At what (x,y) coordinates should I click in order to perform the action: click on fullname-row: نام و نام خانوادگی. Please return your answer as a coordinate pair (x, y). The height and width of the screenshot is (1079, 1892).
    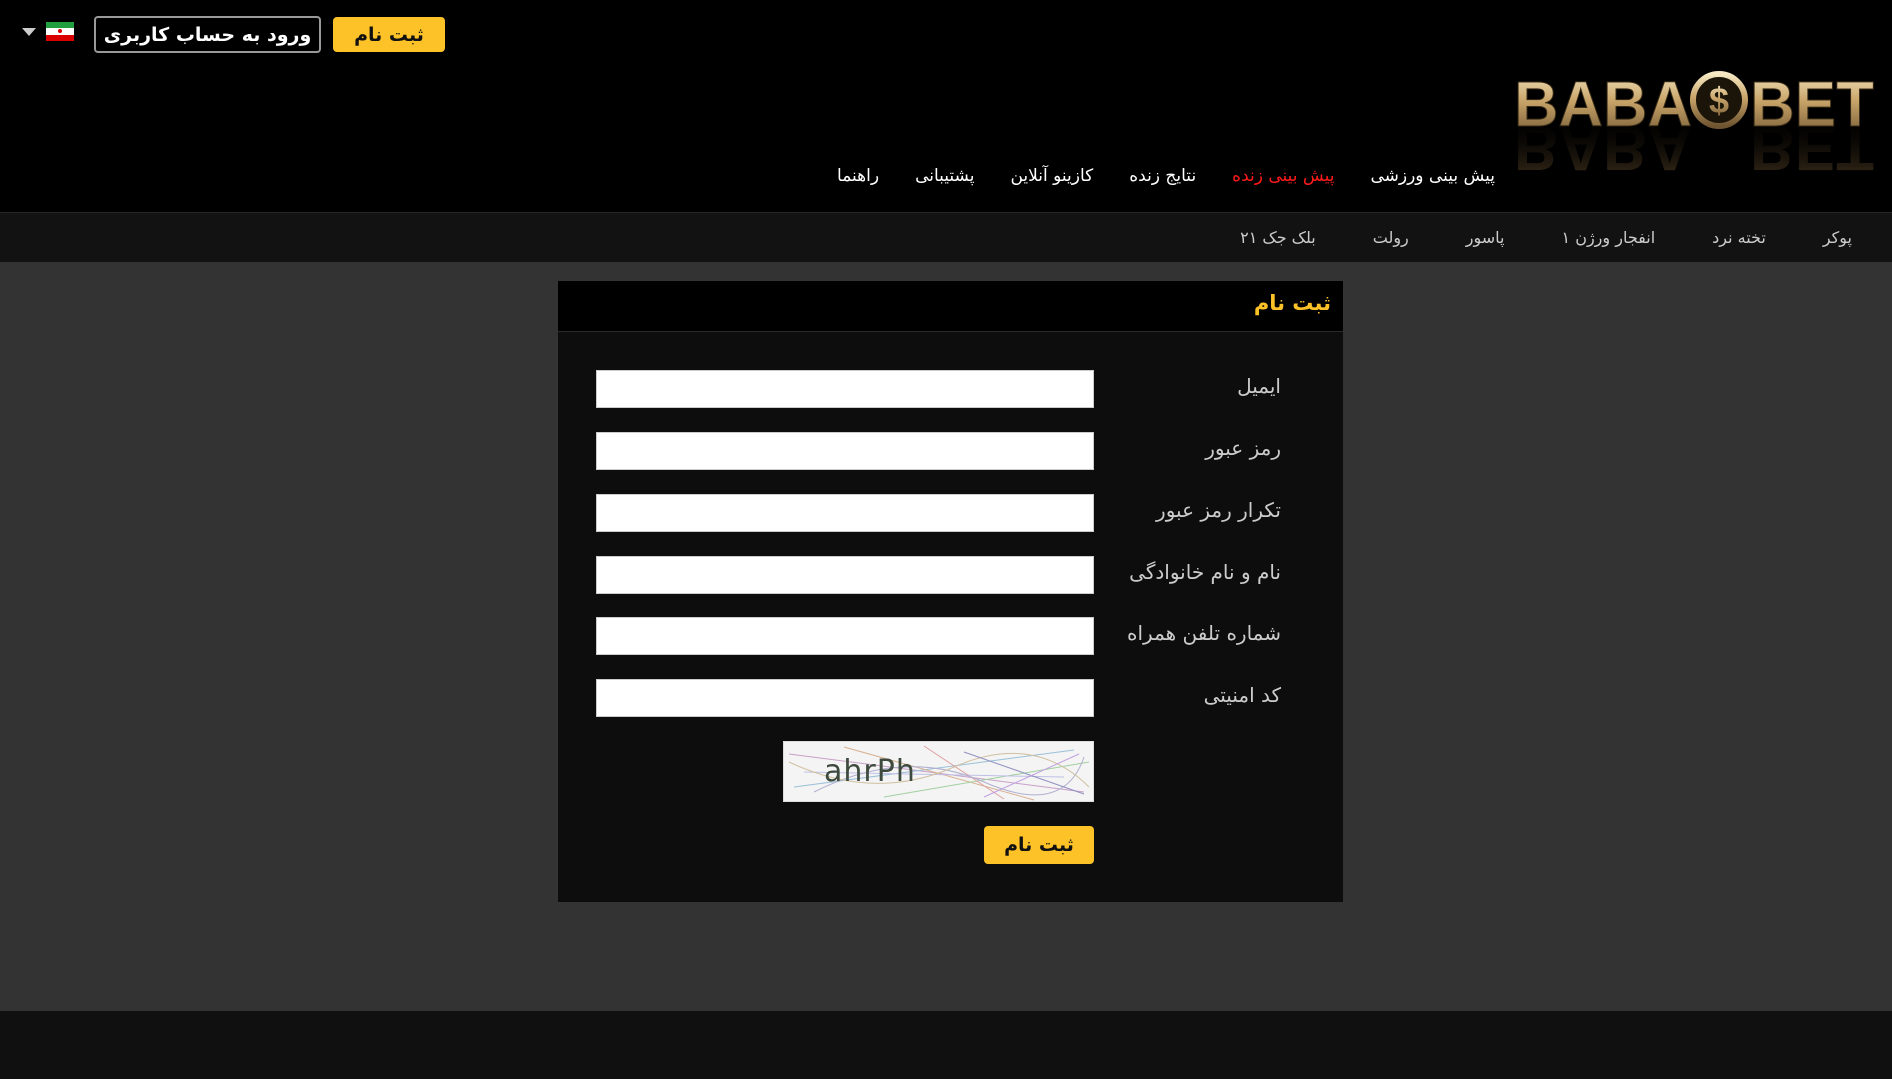
    Looking at the image, I should click on (950, 575).